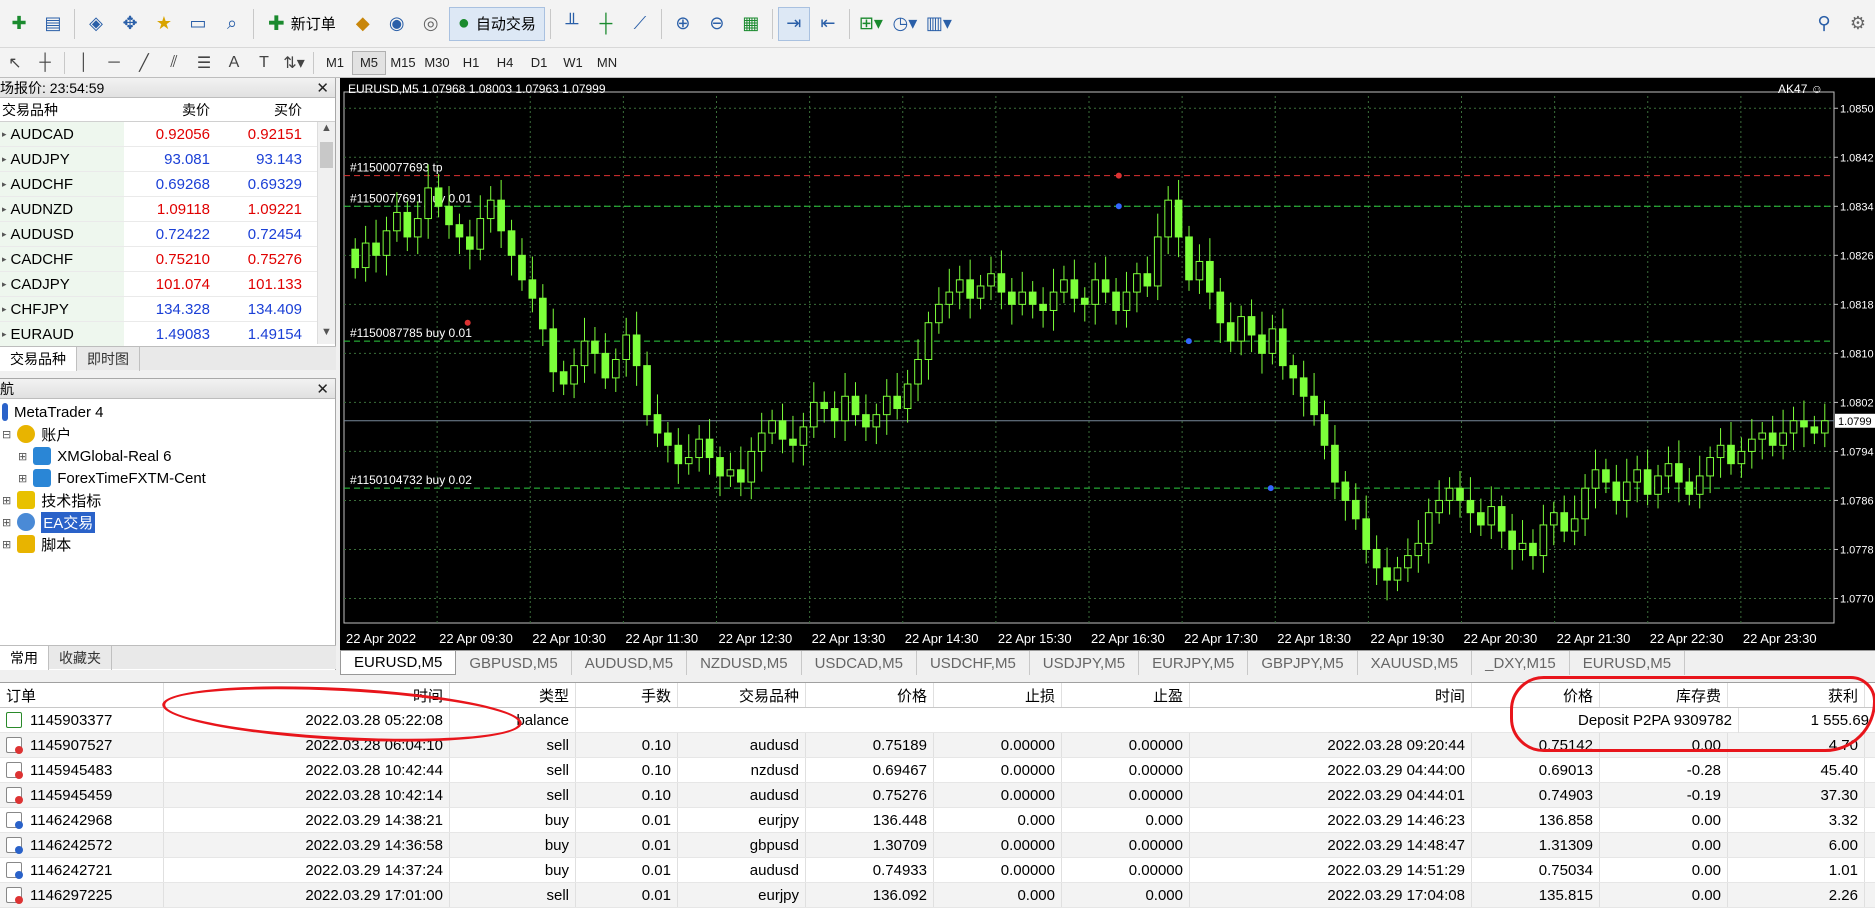 This screenshot has width=1875, height=914. I want to click on tab-tick-chart: 即时图, so click(108, 359).